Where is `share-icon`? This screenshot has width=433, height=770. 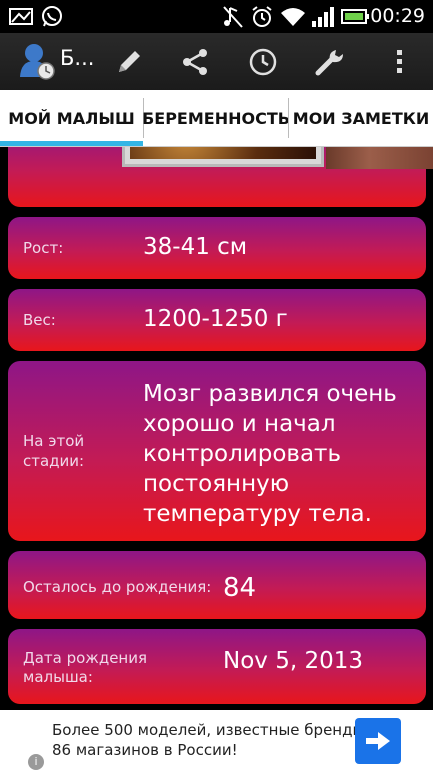
share-icon is located at coordinates (195, 62).